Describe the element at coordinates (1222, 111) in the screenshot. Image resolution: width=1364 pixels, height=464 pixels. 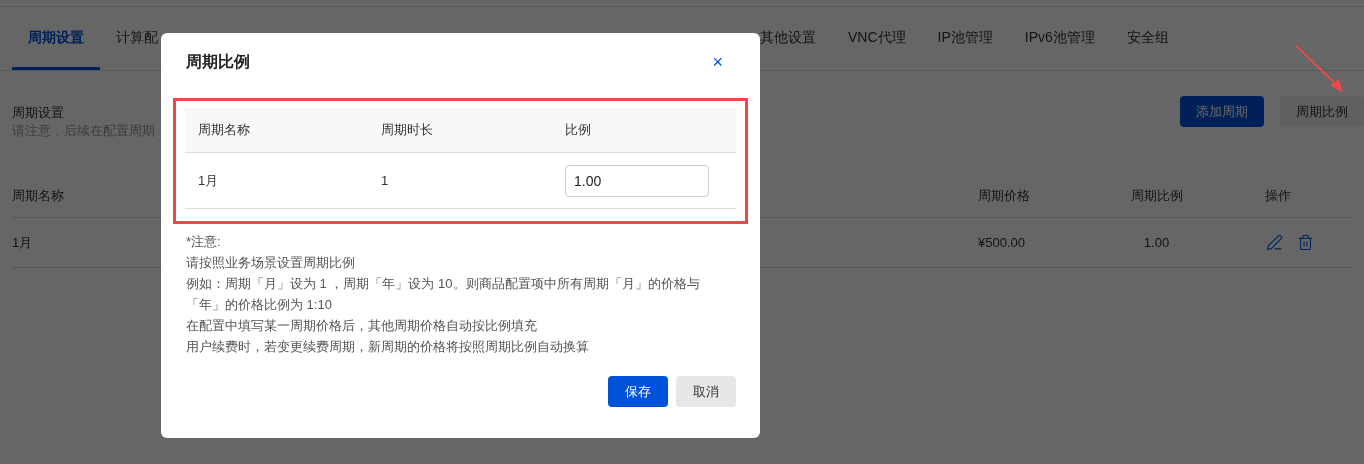
I see `header-button: 添加周期` at that location.